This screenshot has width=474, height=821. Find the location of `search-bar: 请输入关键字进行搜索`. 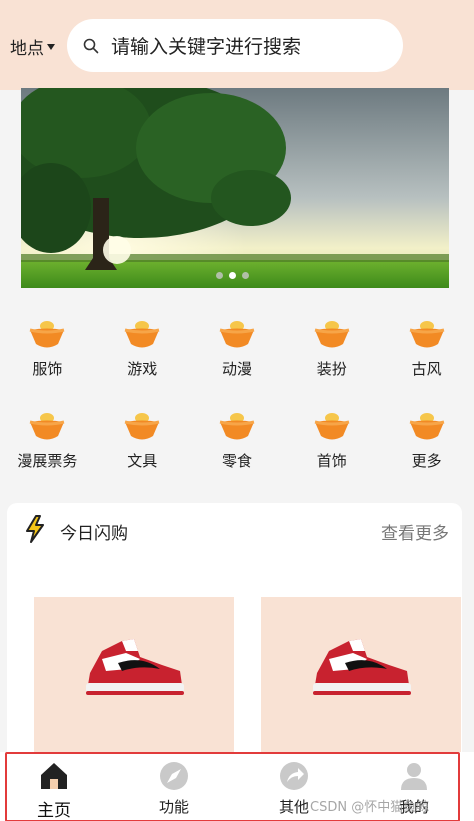

search-bar: 请输入关键字进行搜索 is located at coordinates (235, 45).